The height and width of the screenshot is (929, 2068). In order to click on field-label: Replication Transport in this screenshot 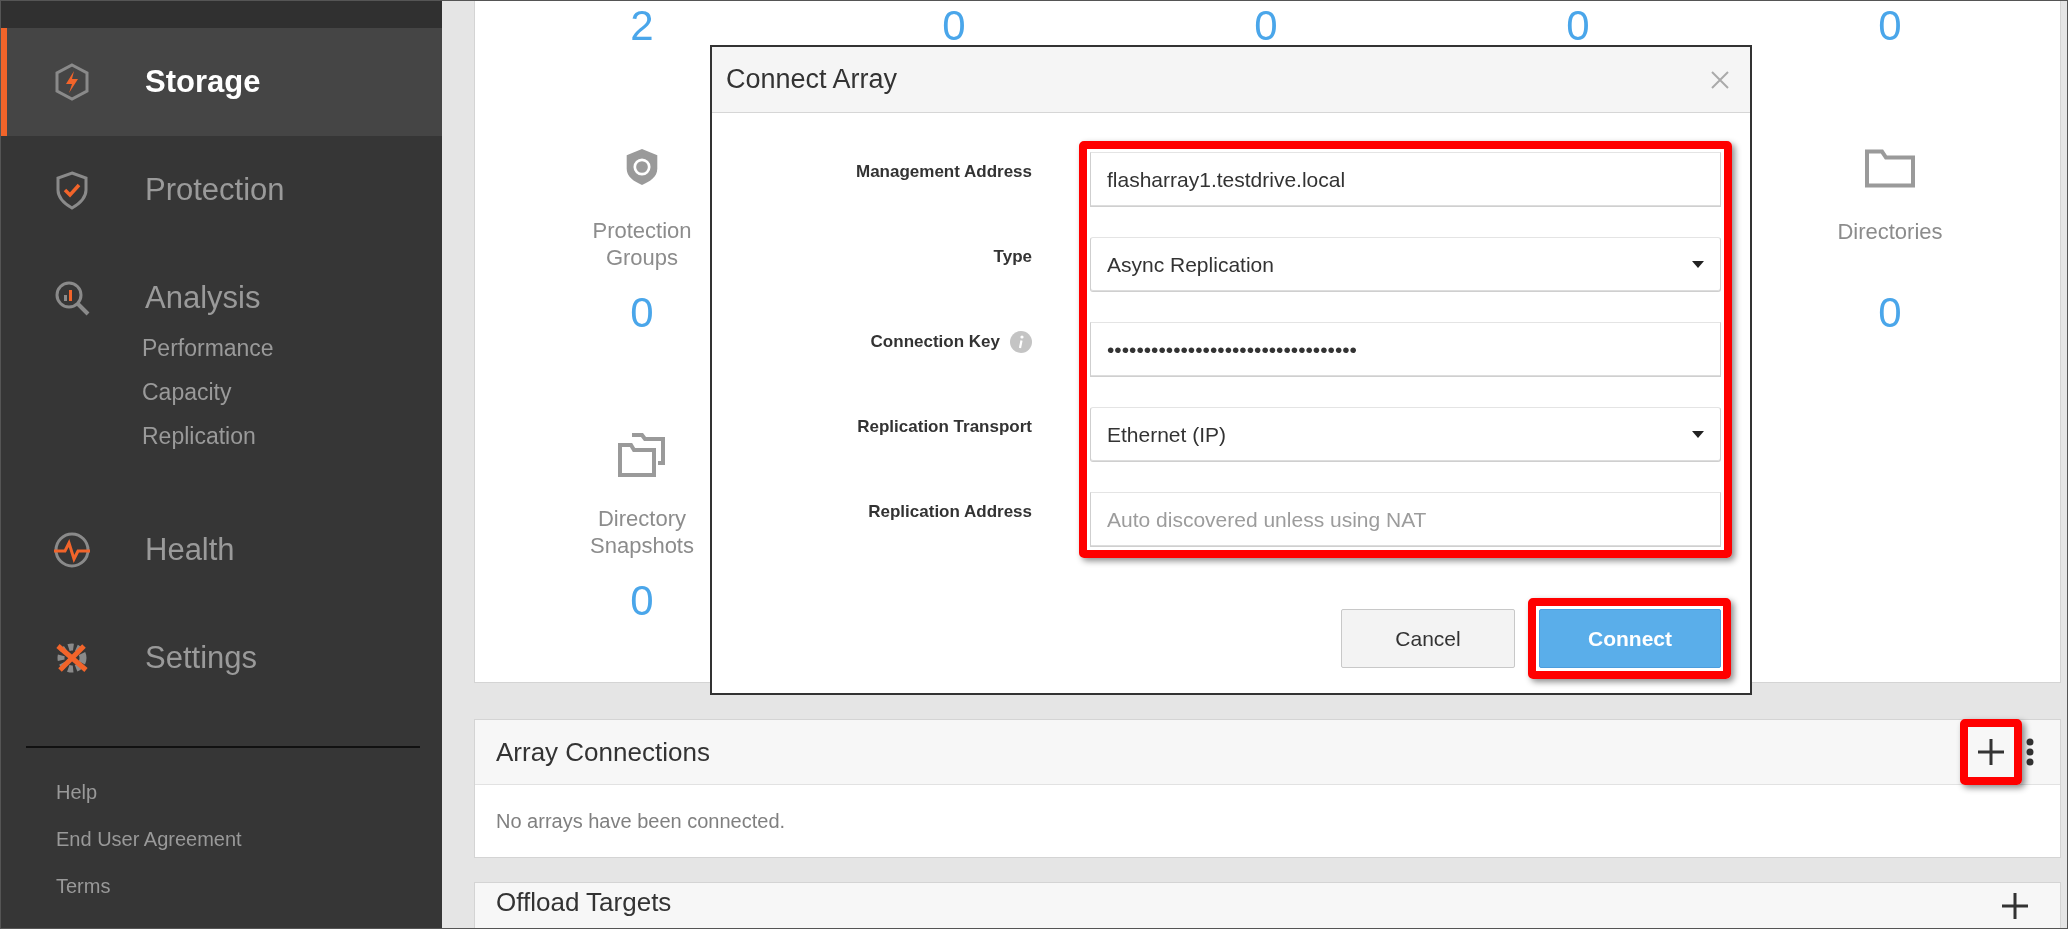, I will do `click(944, 427)`.